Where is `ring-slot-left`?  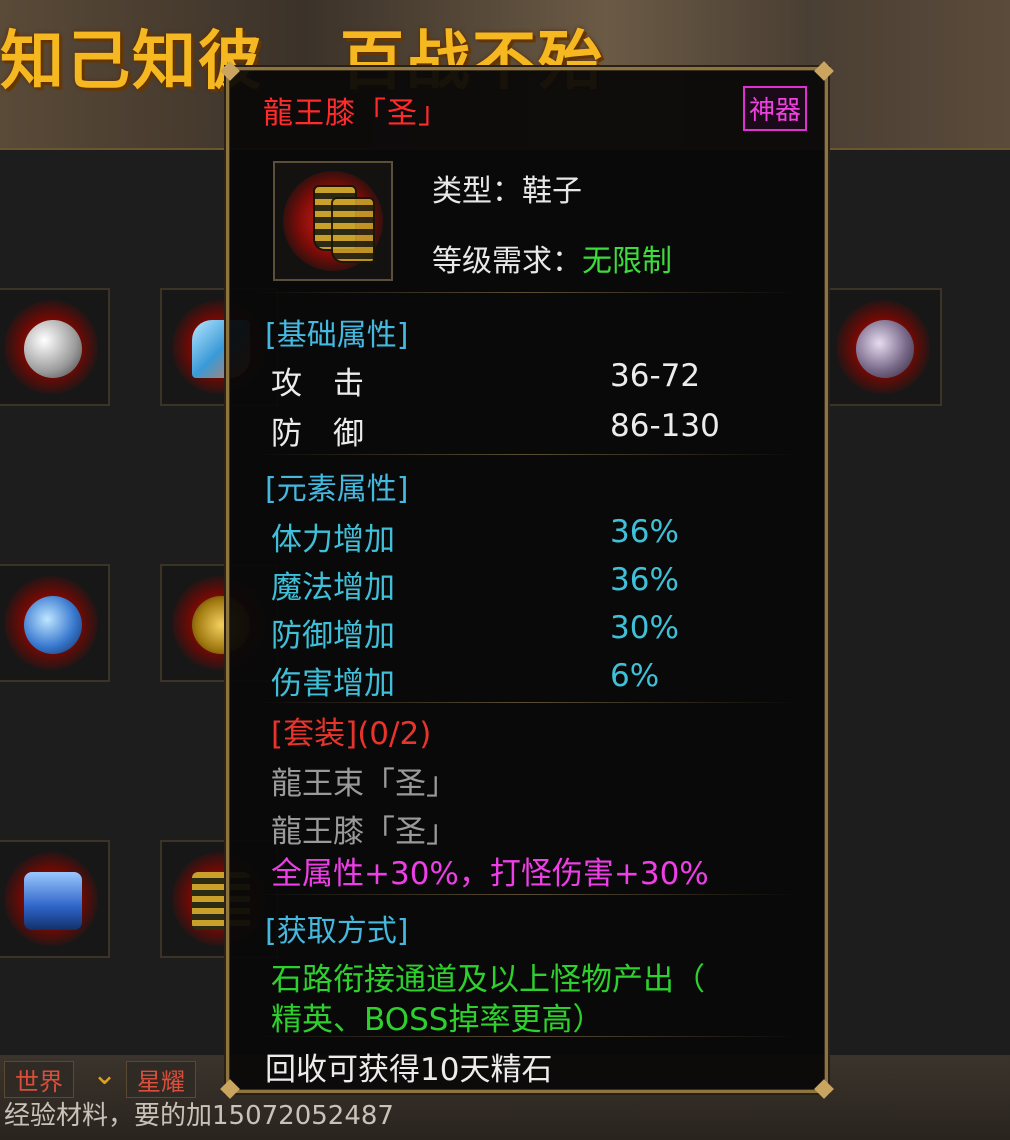
ring-slot-left is located at coordinates (55, 347).